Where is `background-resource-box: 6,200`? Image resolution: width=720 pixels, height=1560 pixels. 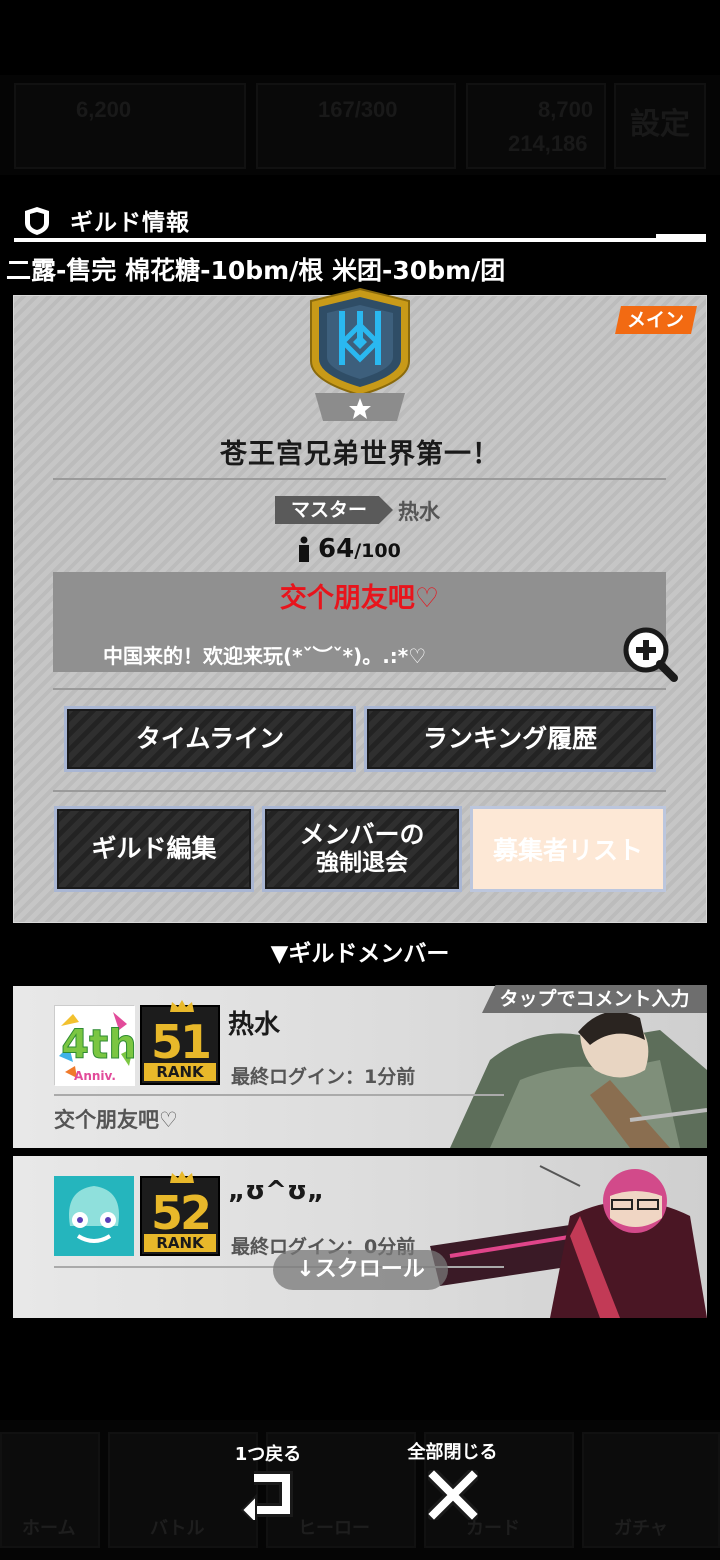 background-resource-box: 6,200 is located at coordinates (130, 126).